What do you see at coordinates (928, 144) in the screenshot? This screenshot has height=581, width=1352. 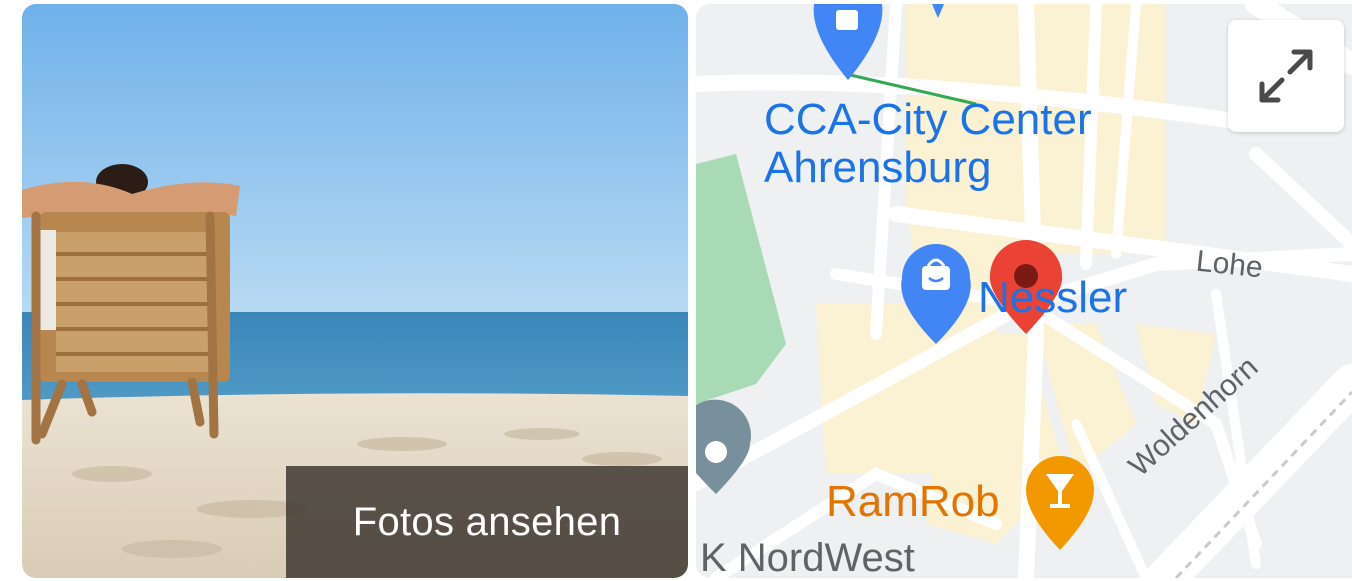 I see `poi-label-cca: CCA-City Center Ahrensburg` at bounding box center [928, 144].